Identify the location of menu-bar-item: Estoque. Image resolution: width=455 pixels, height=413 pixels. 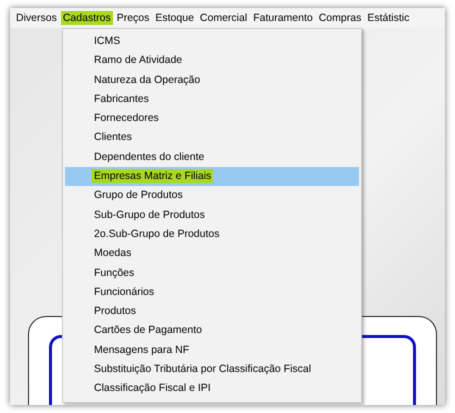
(174, 18).